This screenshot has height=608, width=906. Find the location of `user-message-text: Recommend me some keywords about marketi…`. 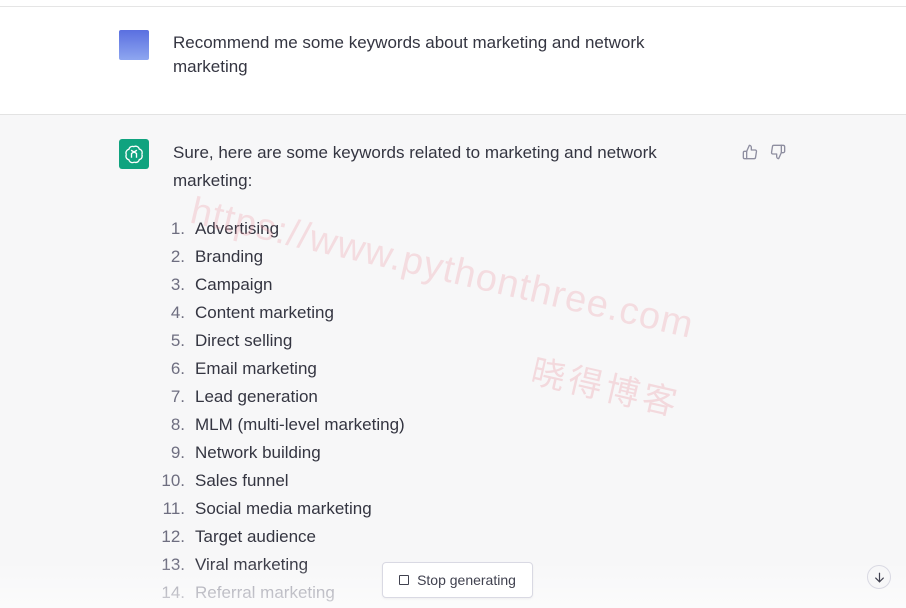

user-message-text: Recommend me some keywords about marketi… is located at coordinates (409, 54).